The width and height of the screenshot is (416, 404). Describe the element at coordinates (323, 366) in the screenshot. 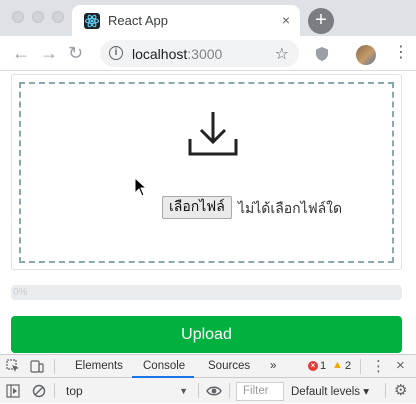

I see `error-count: 1` at that location.